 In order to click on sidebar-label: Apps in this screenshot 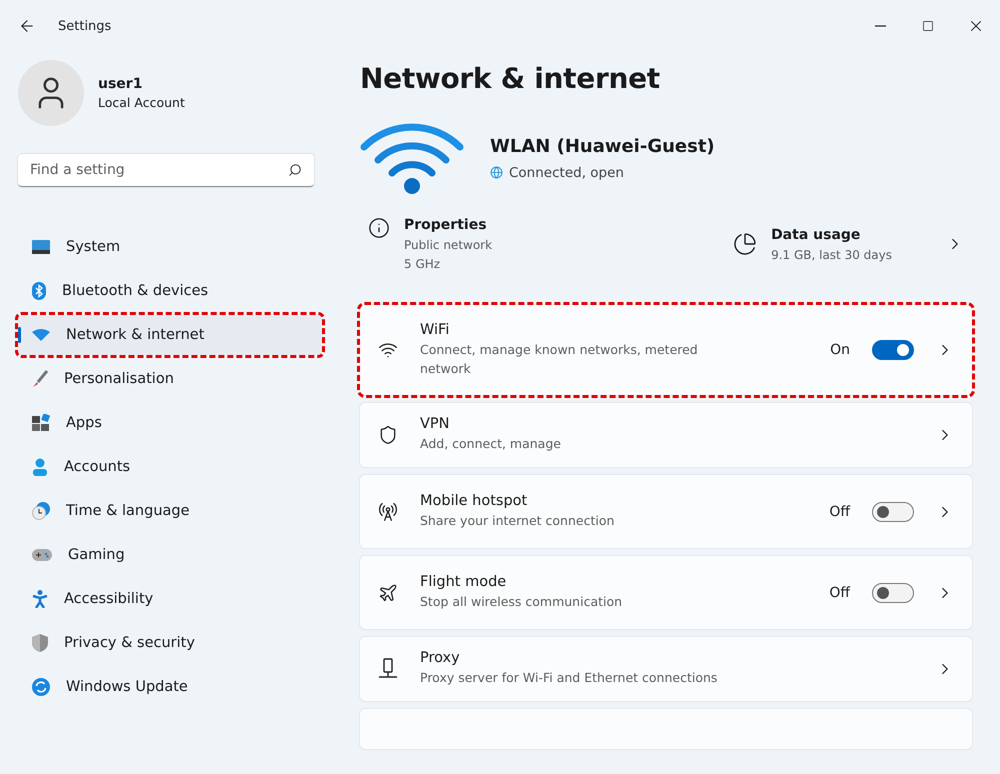, I will do `click(84, 423)`.